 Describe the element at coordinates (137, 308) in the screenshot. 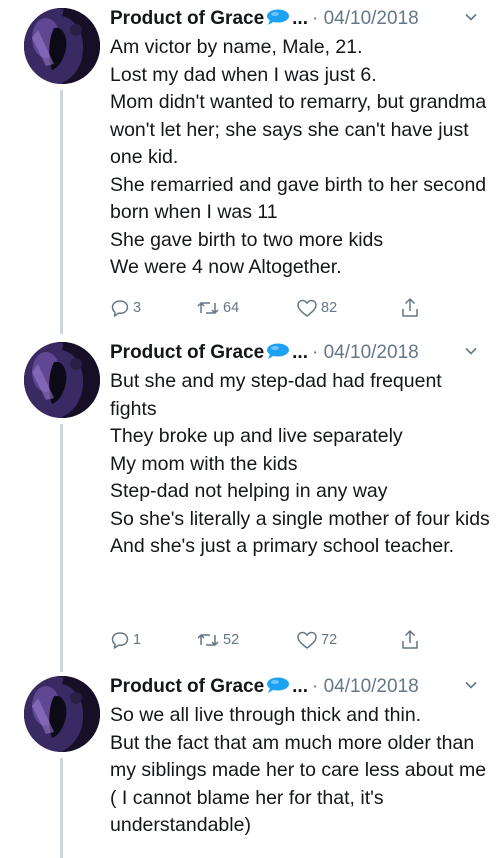

I see `reply-count: 3` at that location.